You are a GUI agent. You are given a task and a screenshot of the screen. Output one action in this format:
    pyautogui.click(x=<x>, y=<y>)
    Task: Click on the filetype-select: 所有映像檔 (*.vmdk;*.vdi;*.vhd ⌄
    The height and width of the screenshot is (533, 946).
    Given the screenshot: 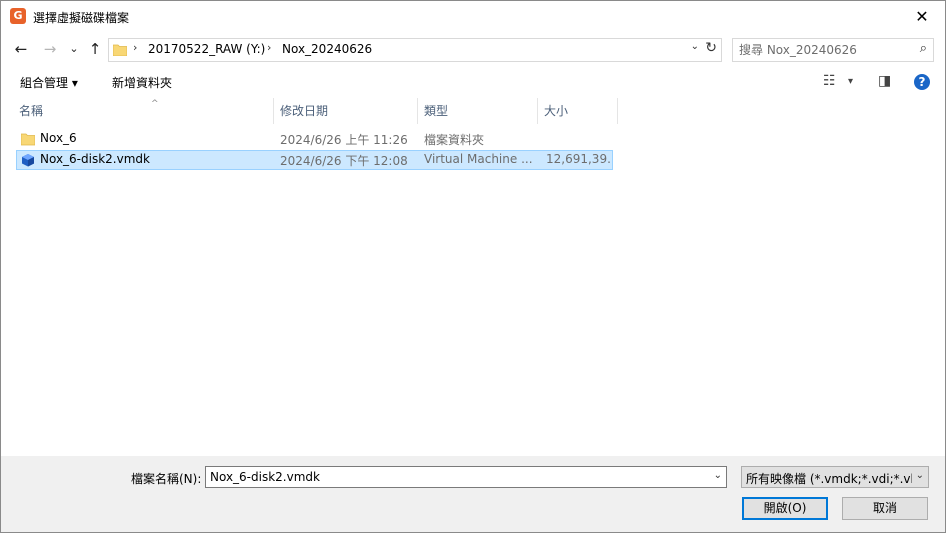 What is the action you would take?
    pyautogui.click(x=835, y=477)
    